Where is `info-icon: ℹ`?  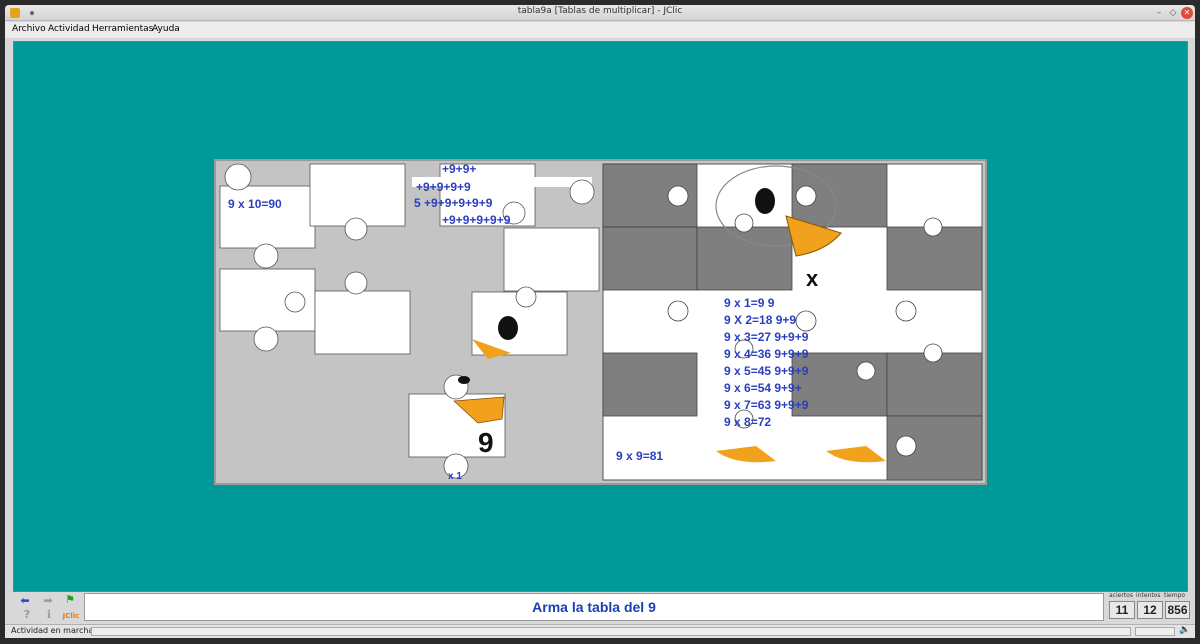
info-icon: ℹ is located at coordinates (49, 615).